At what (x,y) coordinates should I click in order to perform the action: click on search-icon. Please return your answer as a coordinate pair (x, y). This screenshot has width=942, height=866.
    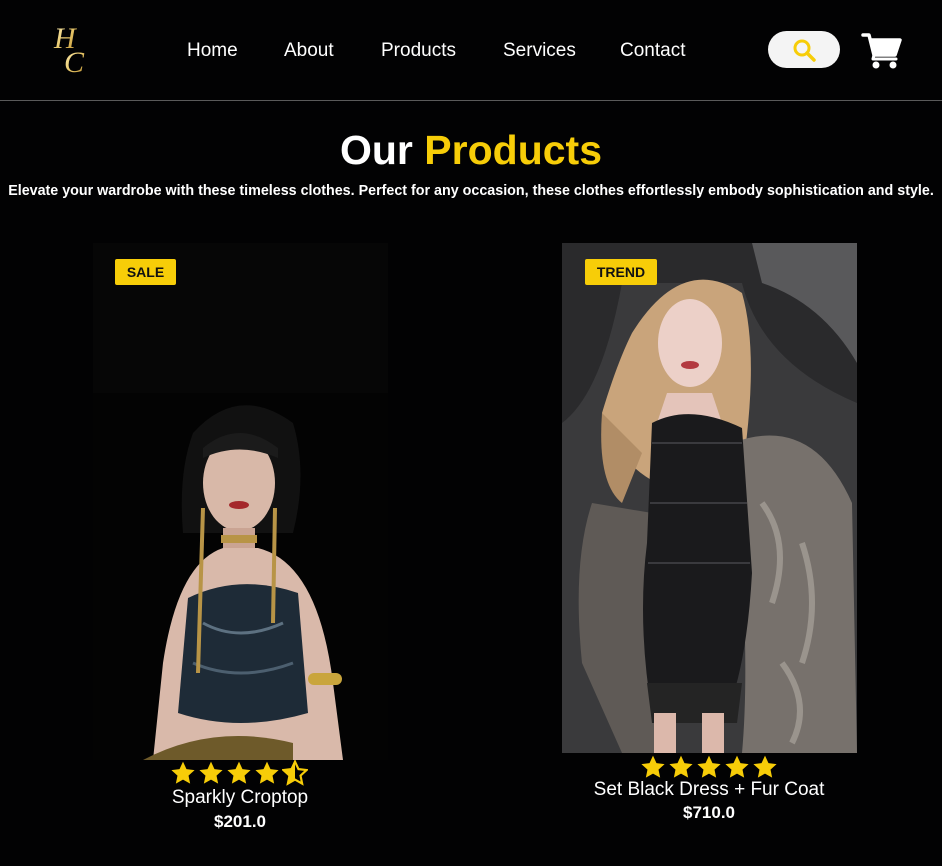
    Looking at the image, I should click on (804, 50).